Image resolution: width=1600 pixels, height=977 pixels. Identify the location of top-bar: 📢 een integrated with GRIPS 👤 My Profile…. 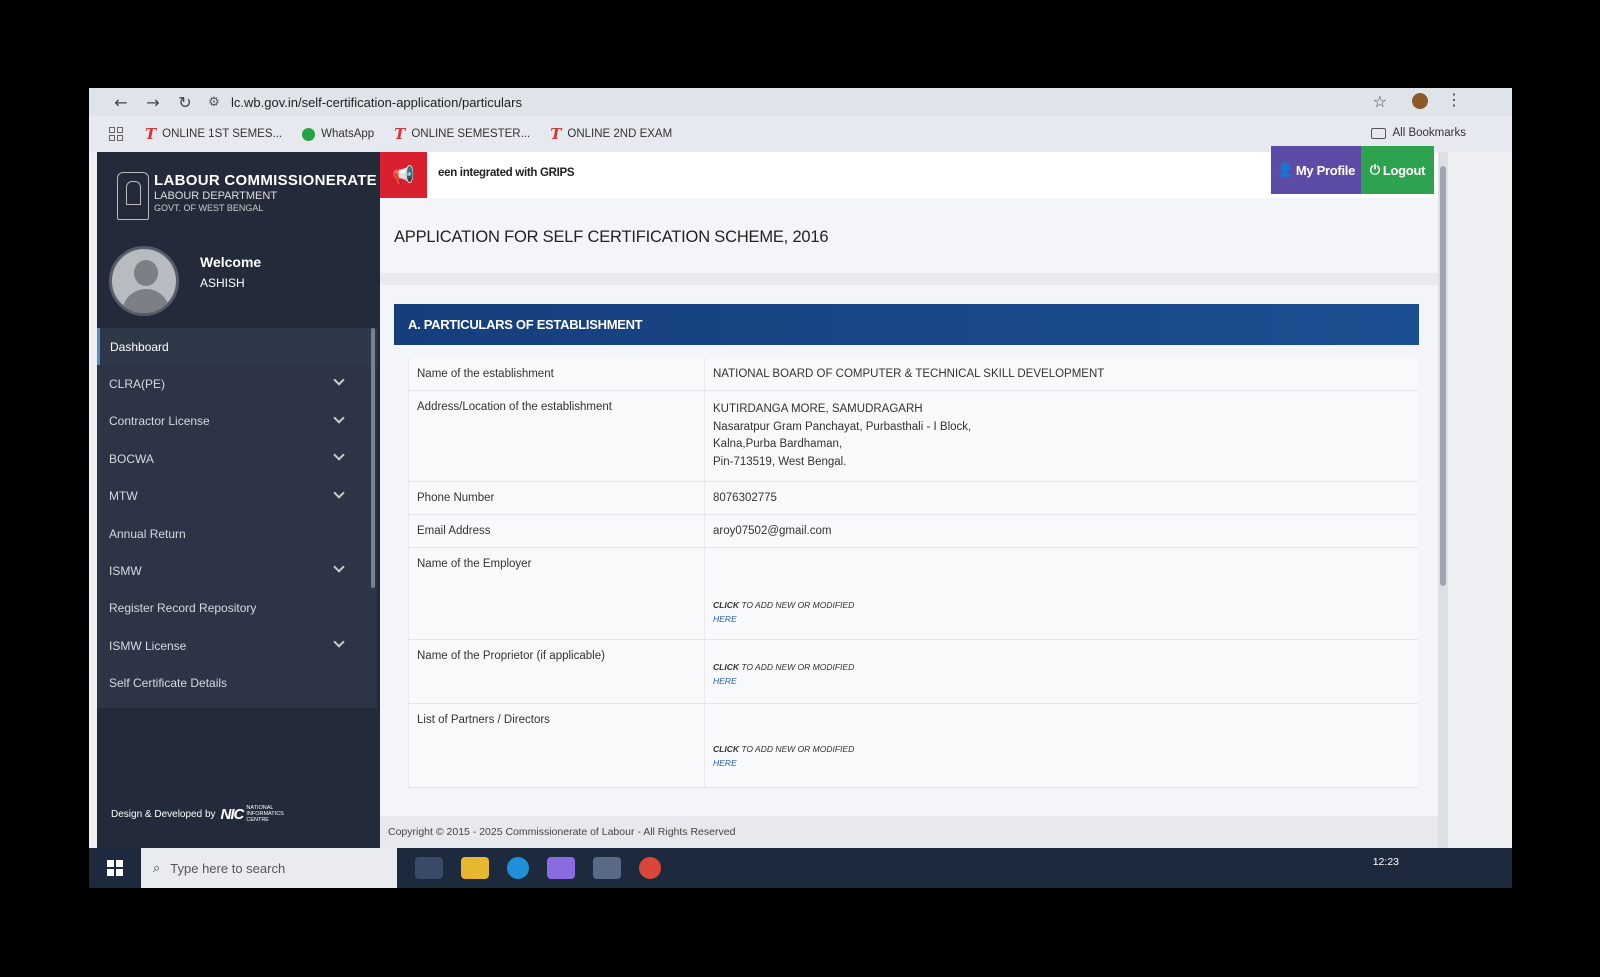
(910, 172).